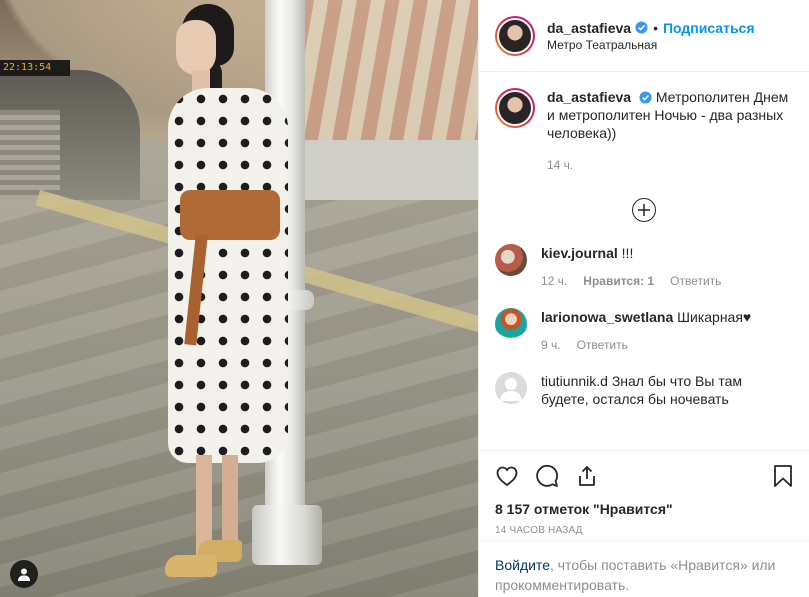  What do you see at coordinates (644, 493) in the screenshot?
I see `post-actions: 8 157 отметок "Нравится" 14 ЧАСОВ НАЗАД` at bounding box center [644, 493].